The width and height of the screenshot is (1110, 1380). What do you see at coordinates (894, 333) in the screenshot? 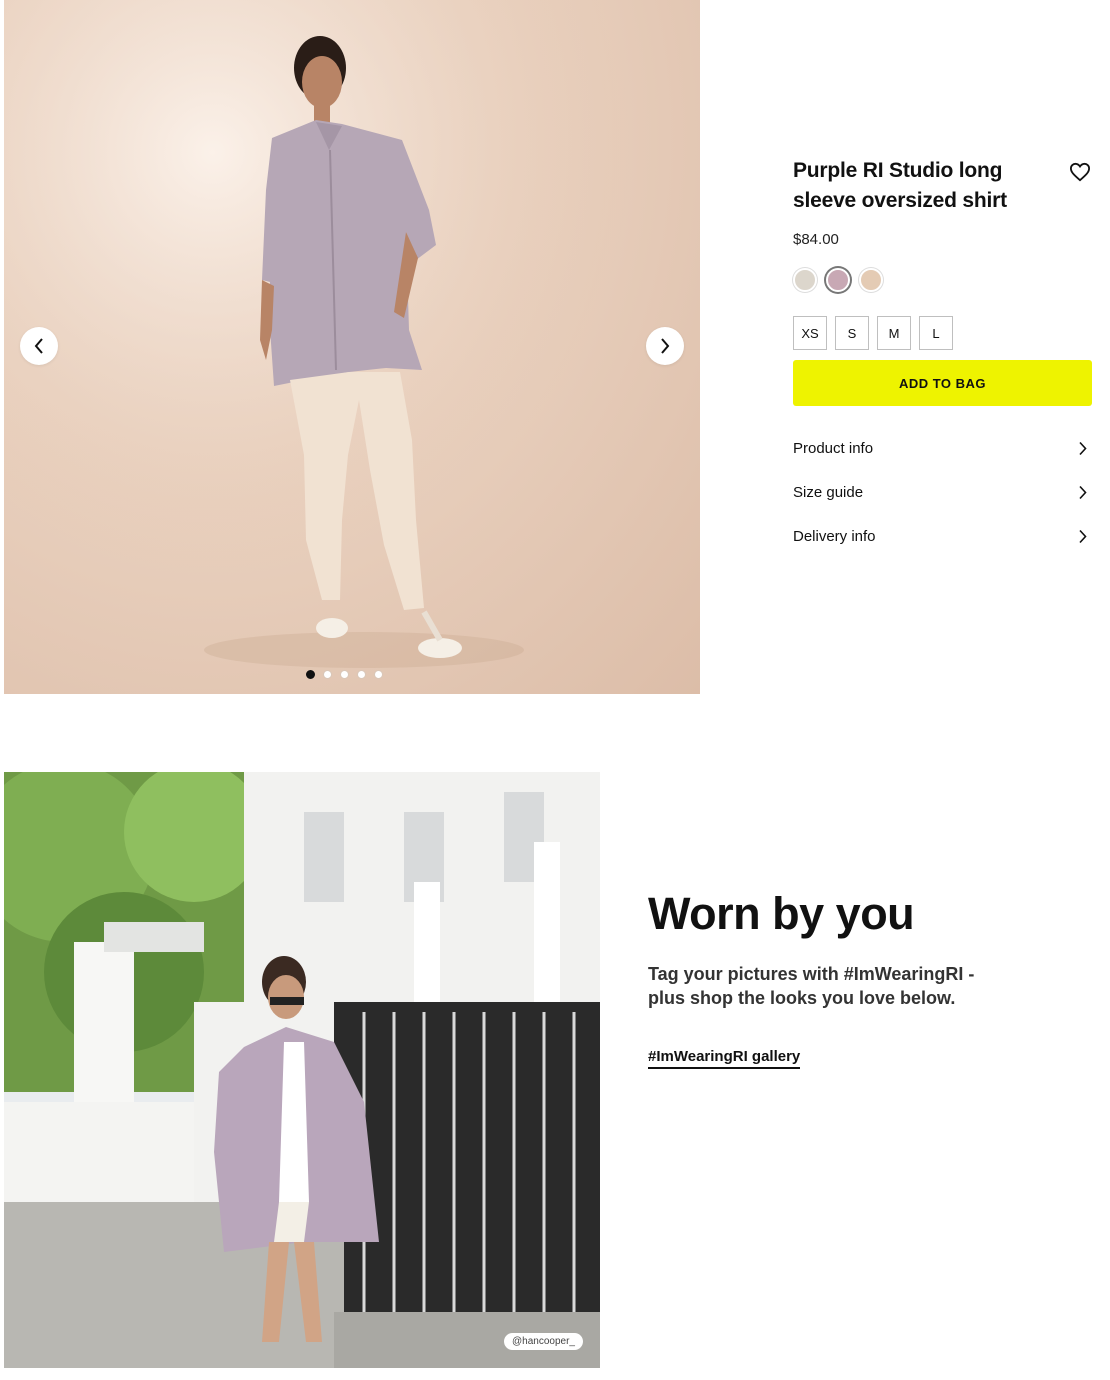
I see `size-option-m: M` at bounding box center [894, 333].